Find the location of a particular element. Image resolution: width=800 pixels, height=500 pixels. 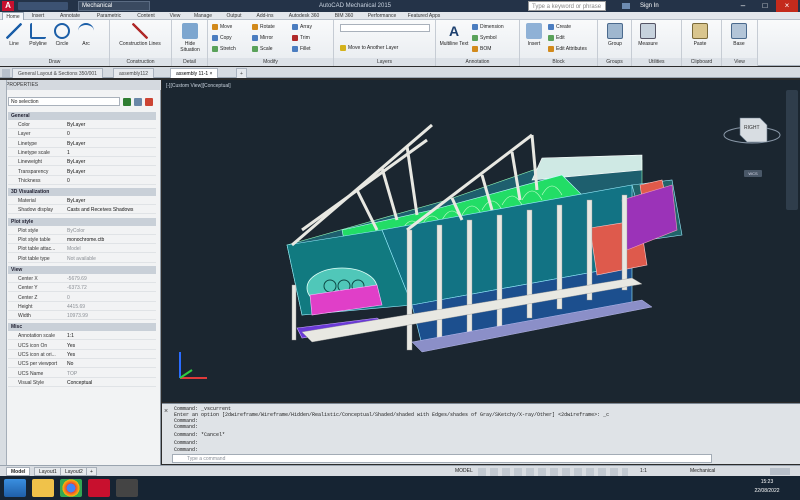

edit-block-button: Edit is located at coordinates (556, 38).